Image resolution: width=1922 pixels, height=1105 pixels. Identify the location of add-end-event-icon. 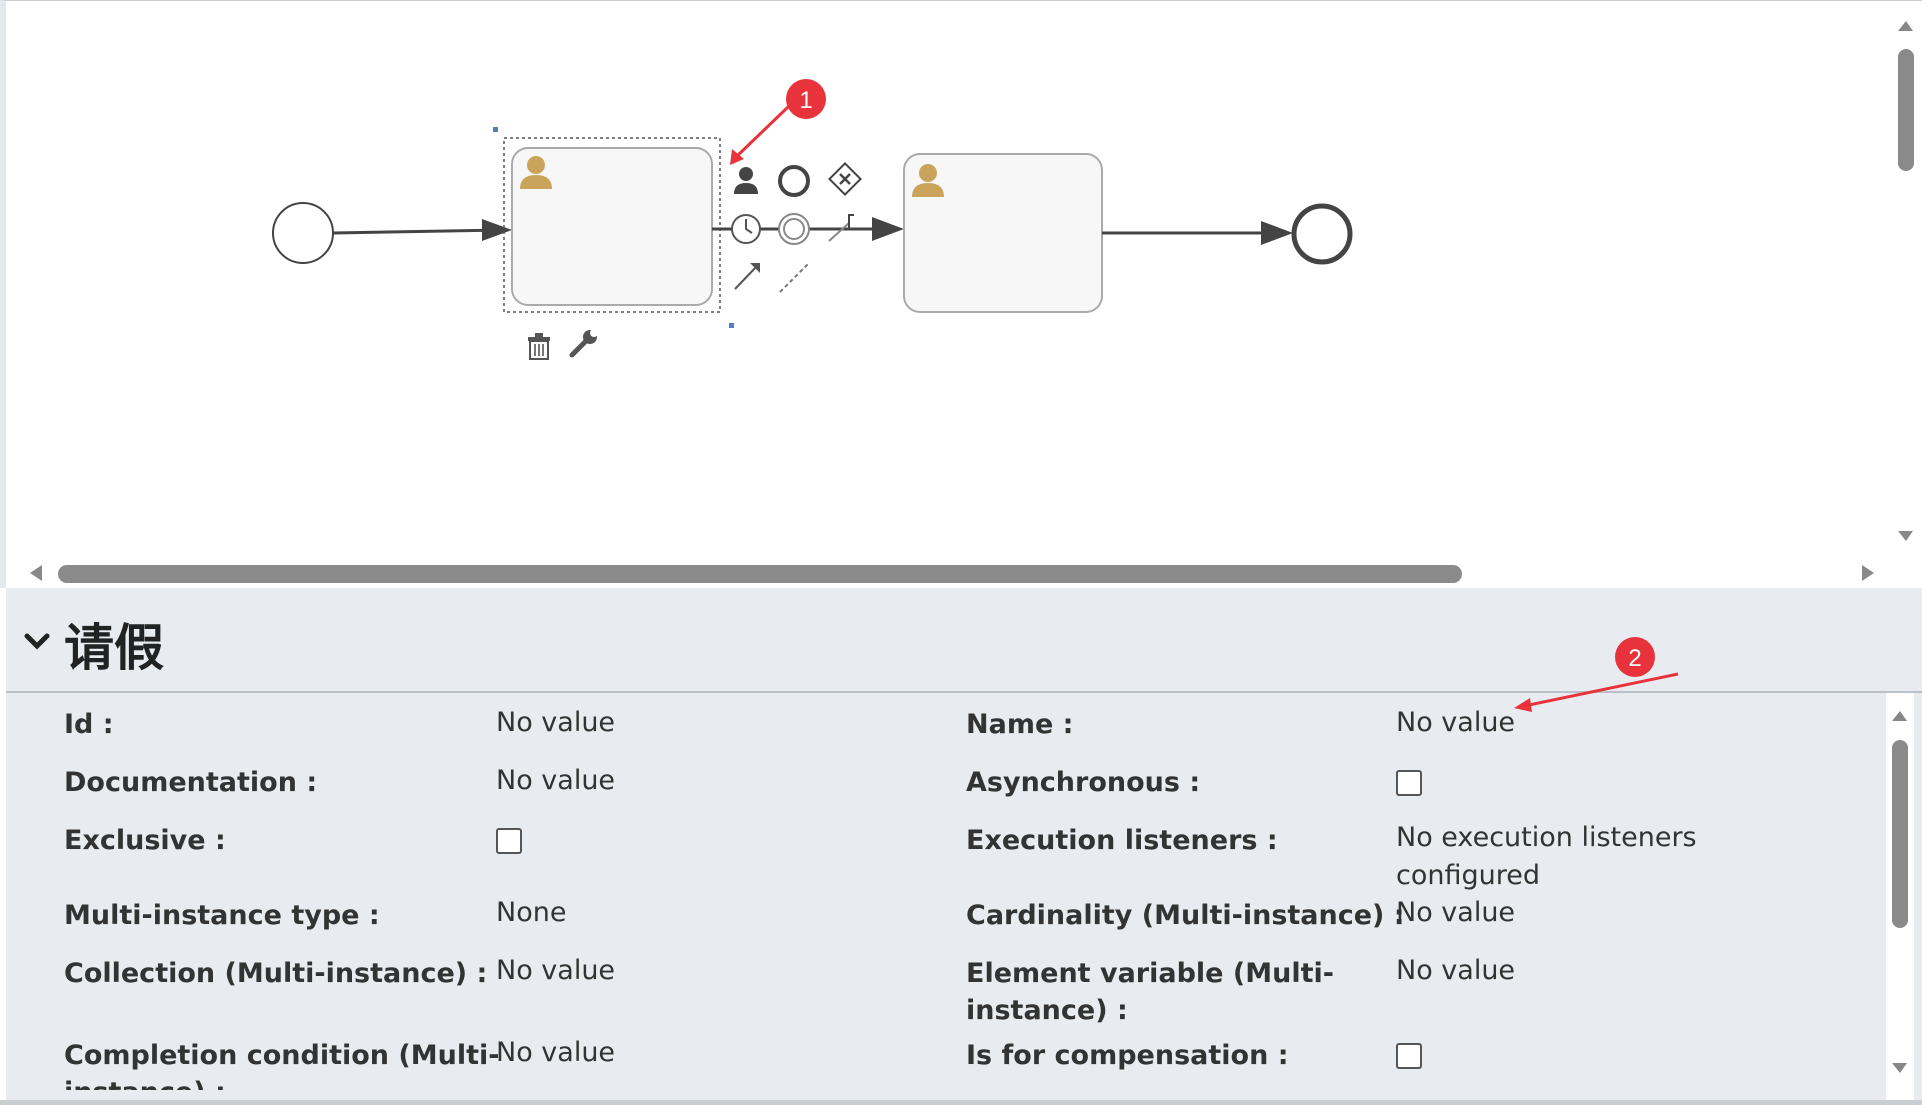
(794, 181).